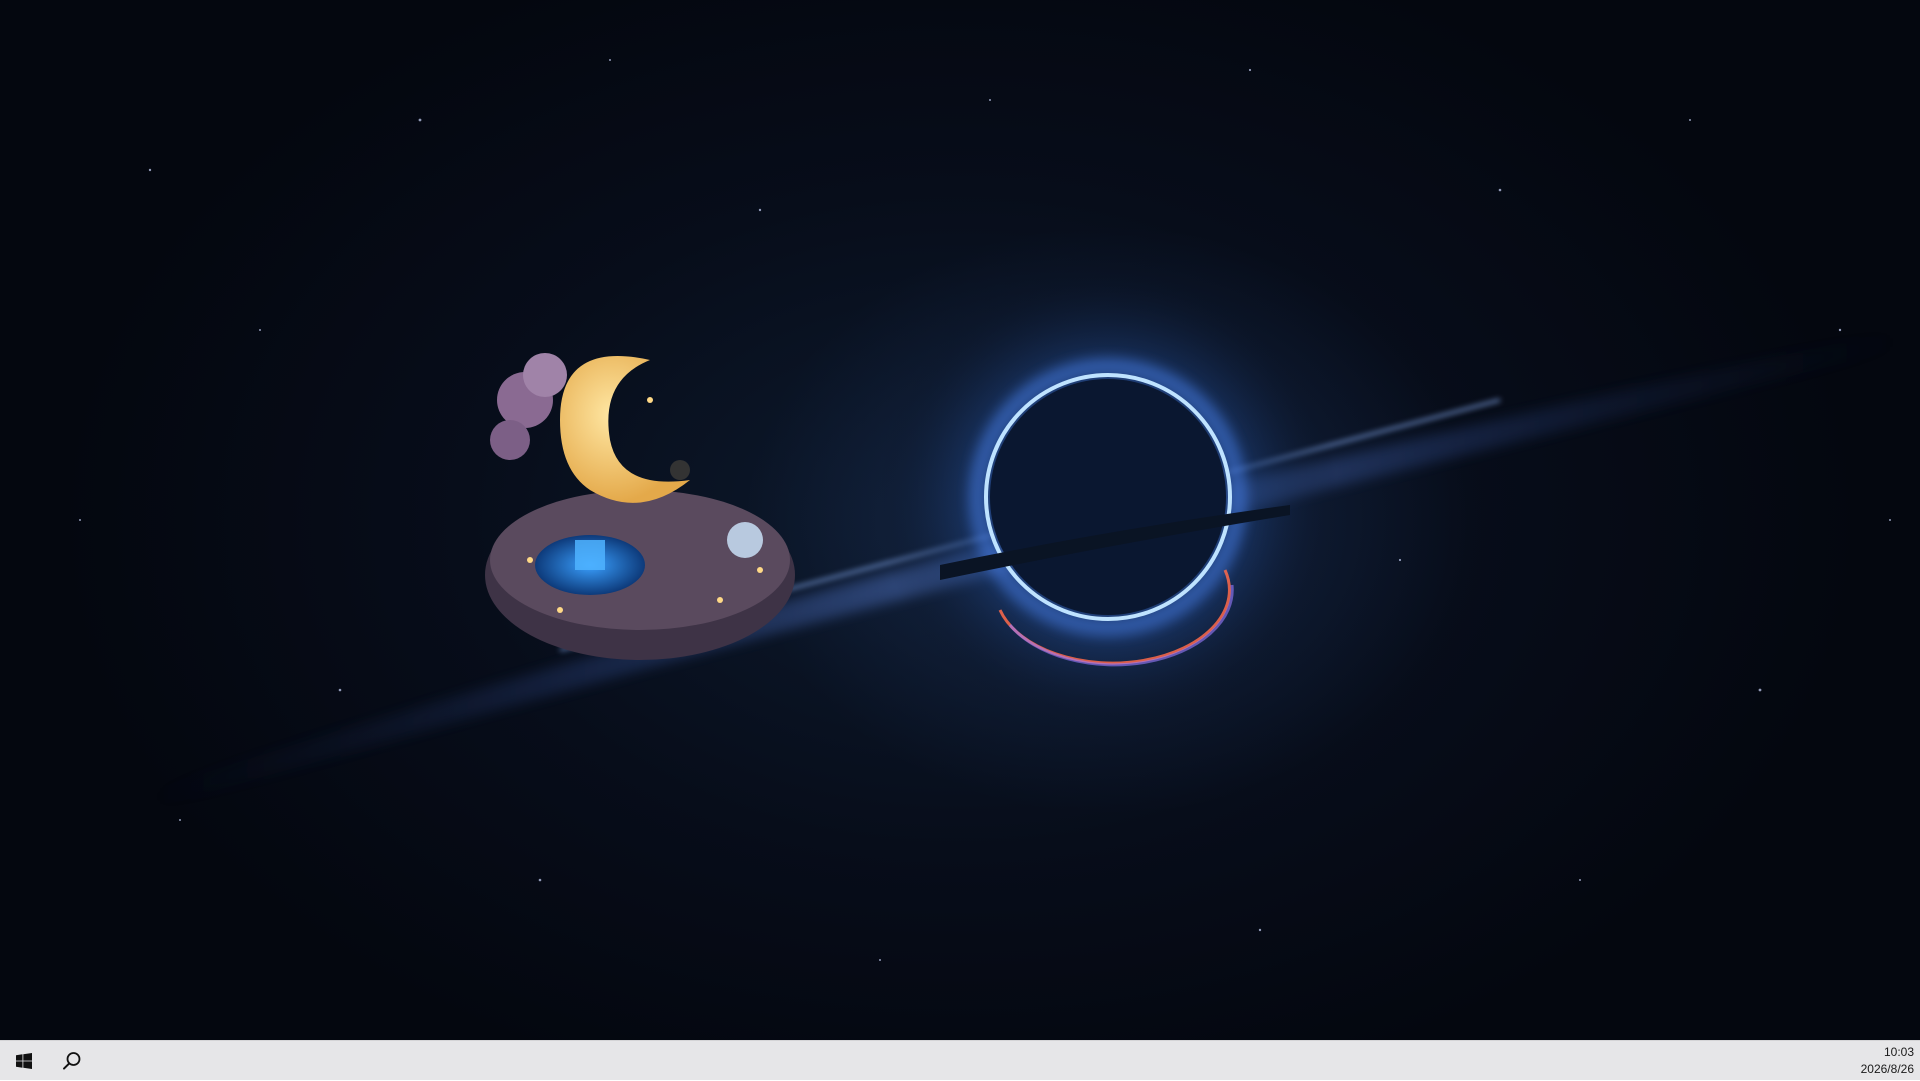 The width and height of the screenshot is (1920, 1081). Describe the element at coordinates (1887, 1069) in the screenshot. I see `clock-date: 2026/8/26` at that location.